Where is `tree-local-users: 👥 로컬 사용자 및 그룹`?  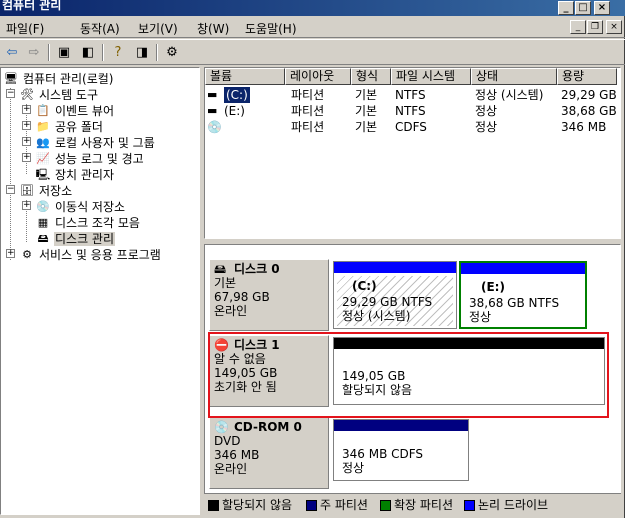 tree-local-users: 👥 로컬 사용자 및 그룹 is located at coordinates (95, 142).